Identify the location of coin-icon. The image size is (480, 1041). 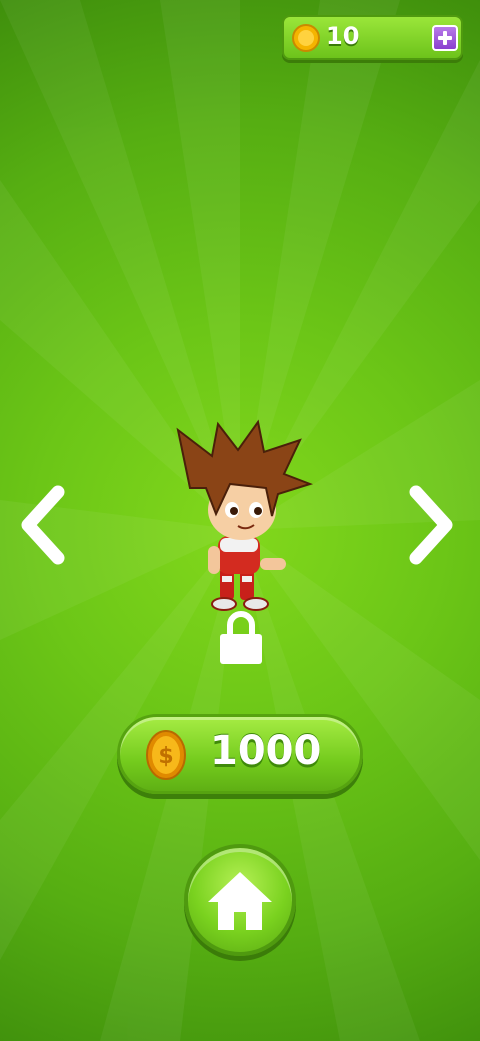
(306, 38).